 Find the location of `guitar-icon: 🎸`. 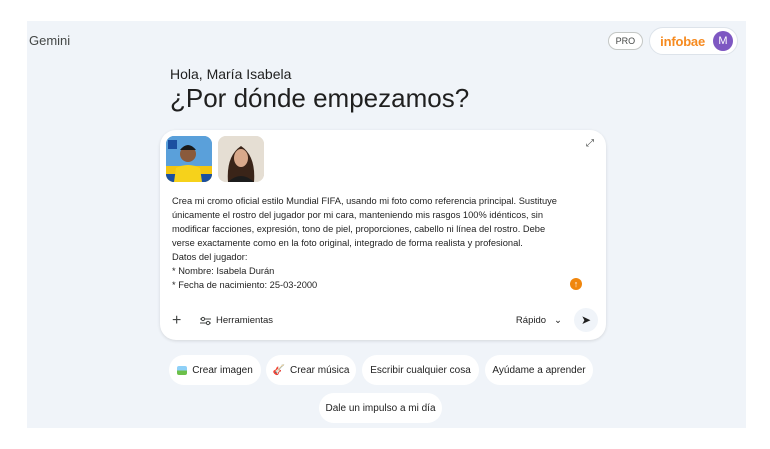

guitar-icon: 🎸 is located at coordinates (278, 370).